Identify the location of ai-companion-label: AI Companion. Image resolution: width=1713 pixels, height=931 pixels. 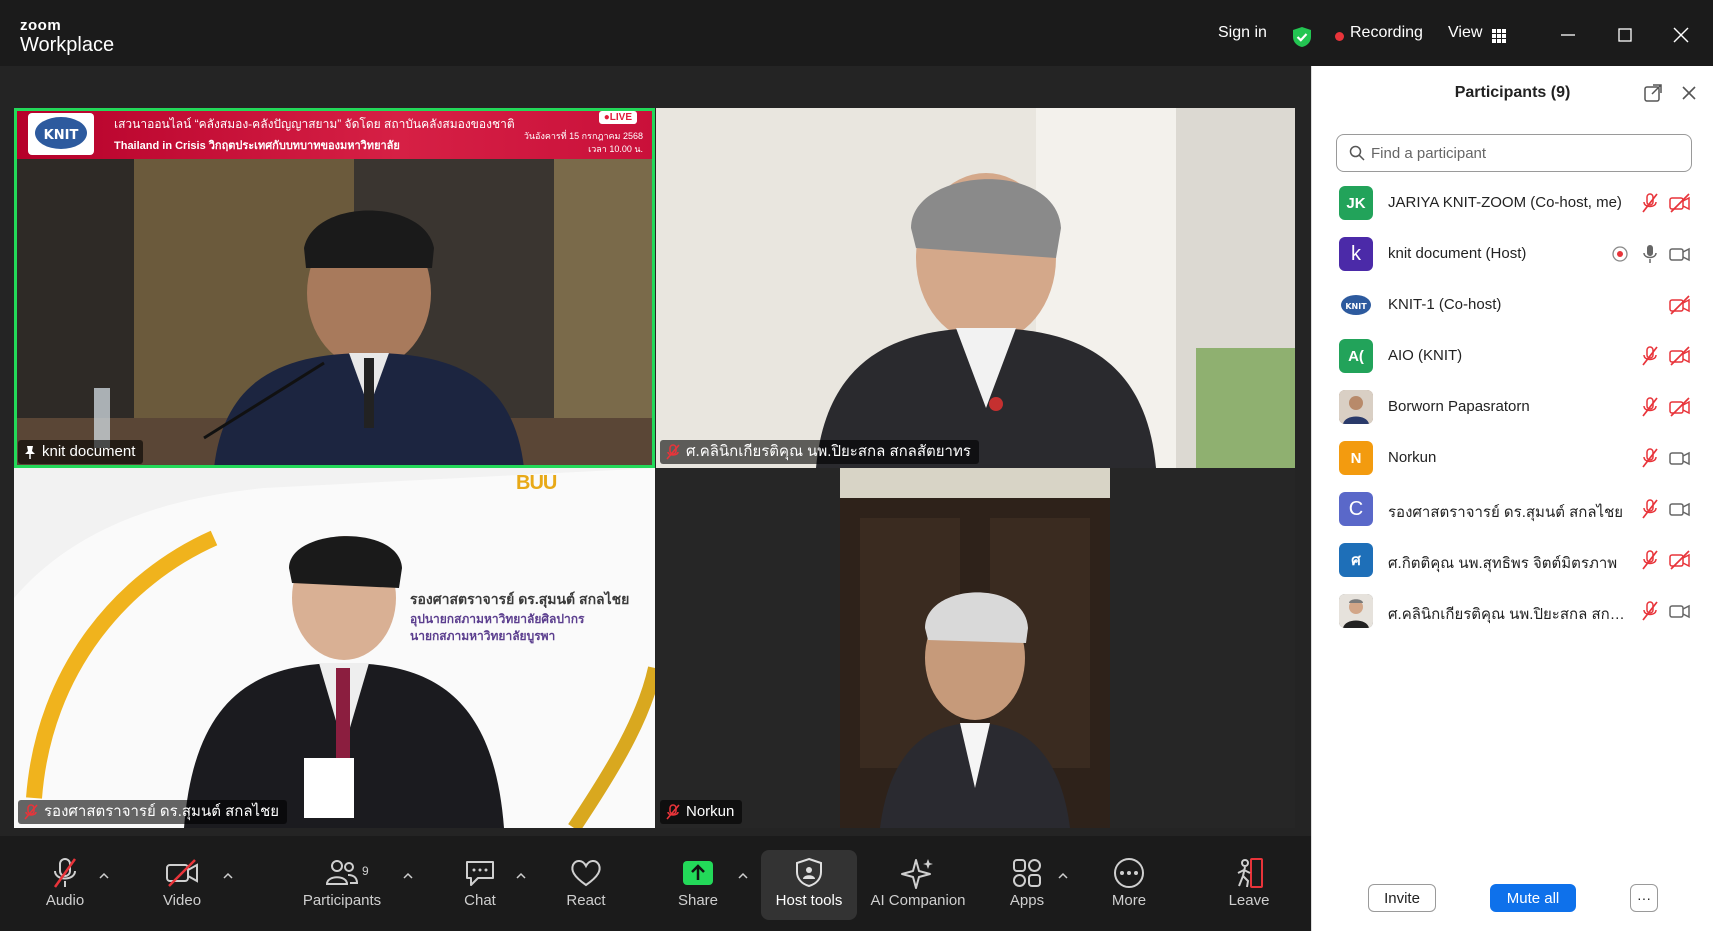
(918, 900).